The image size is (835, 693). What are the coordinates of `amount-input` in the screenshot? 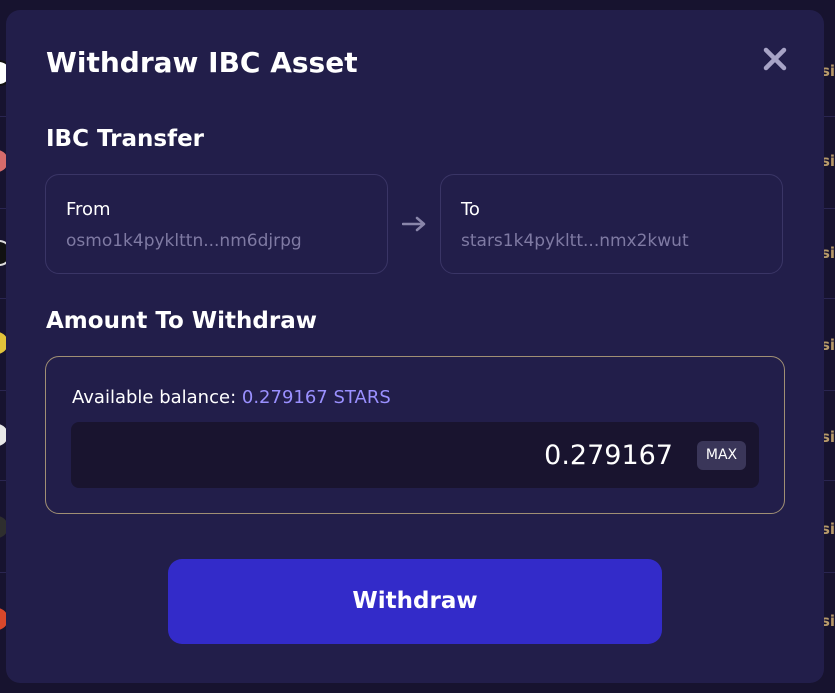 It's located at (372, 455).